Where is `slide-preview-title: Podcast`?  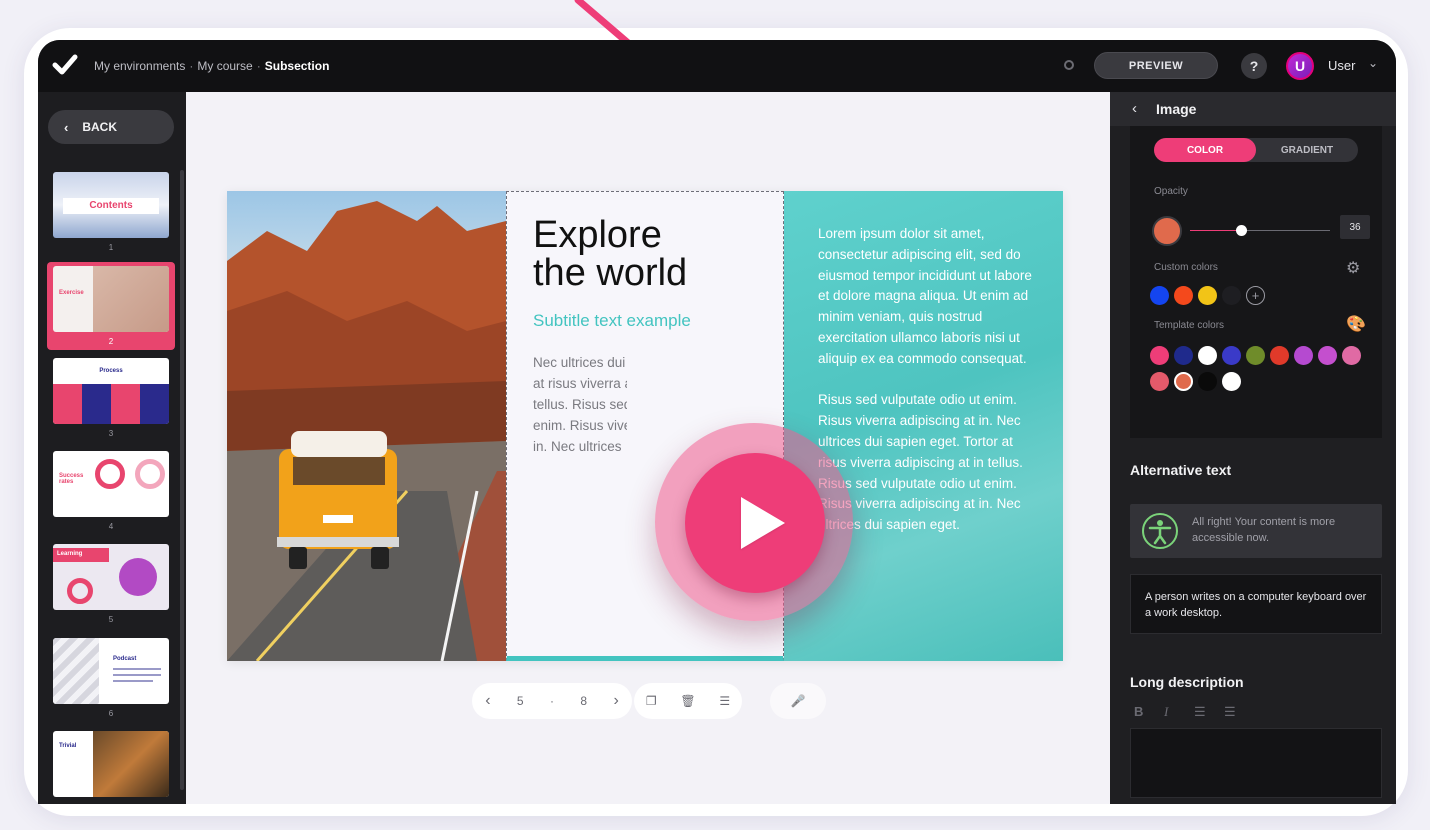
slide-preview-title: Podcast is located at coordinates (125, 659).